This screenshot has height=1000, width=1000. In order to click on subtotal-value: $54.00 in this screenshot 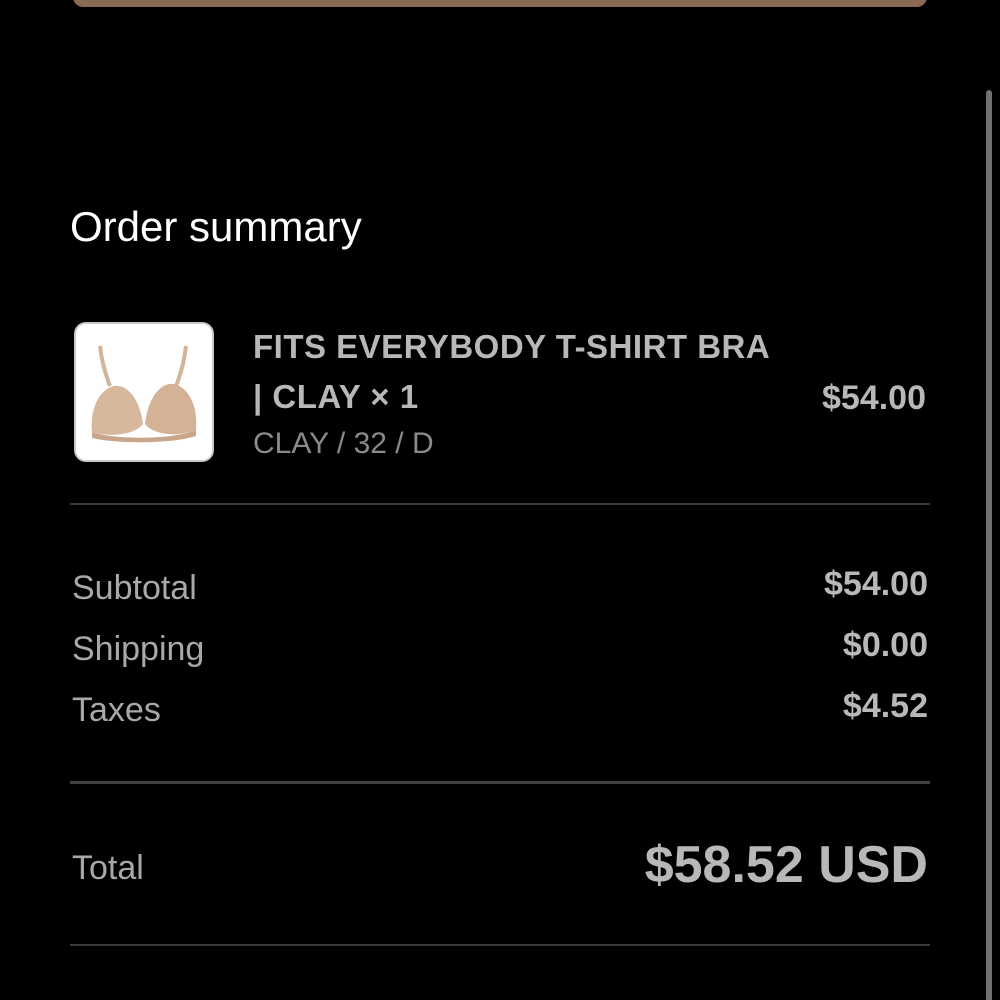, I will do `click(876, 584)`.